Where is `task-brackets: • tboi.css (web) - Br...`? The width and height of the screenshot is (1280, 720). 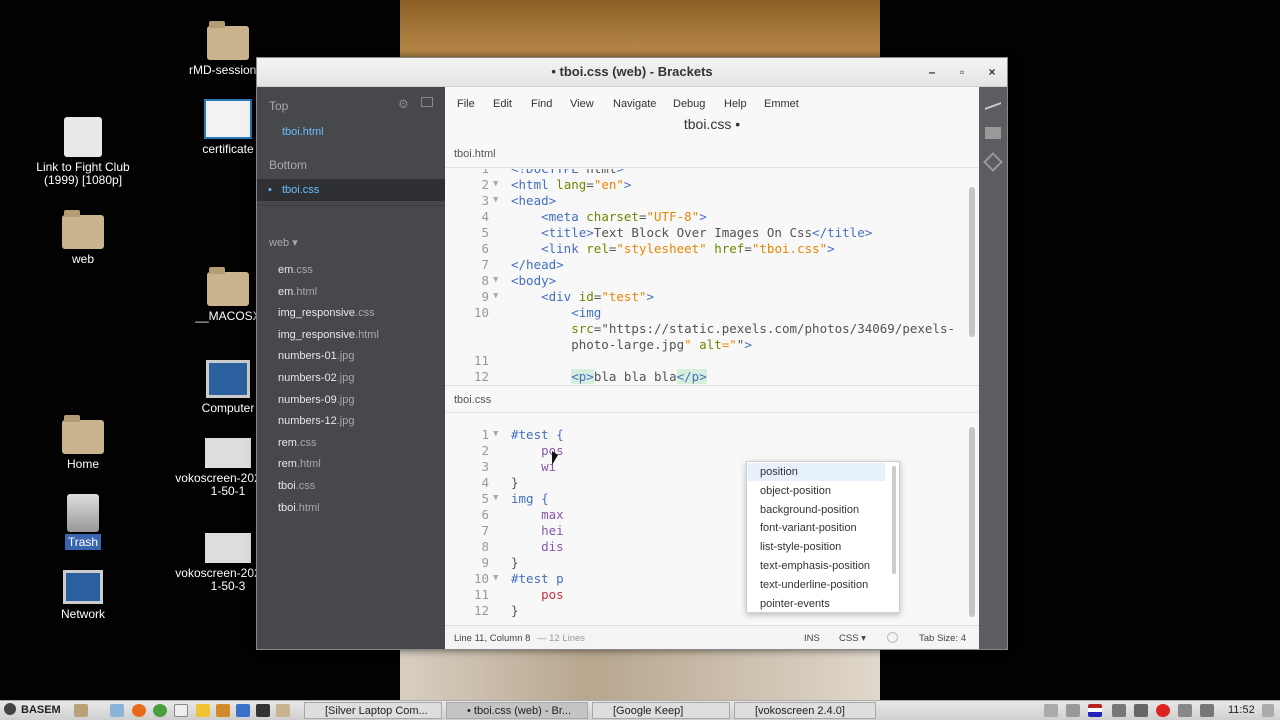
task-brackets: • tboi.css (web) - Br... is located at coordinates (517, 710).